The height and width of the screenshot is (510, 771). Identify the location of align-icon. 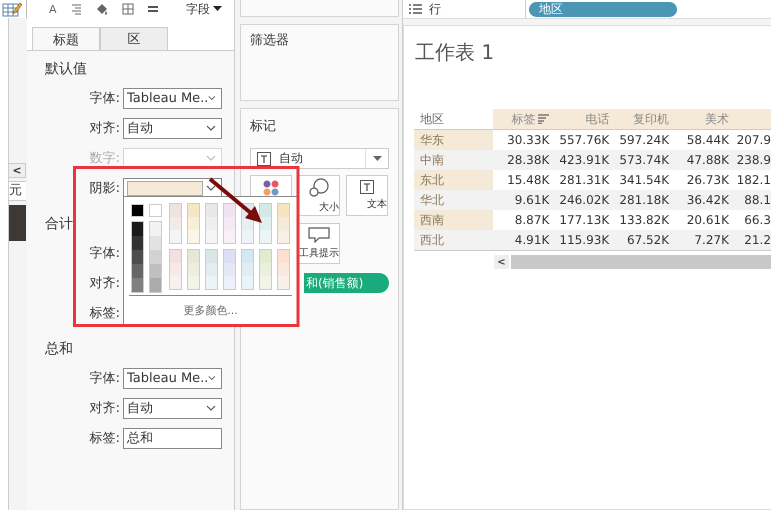
(76, 9).